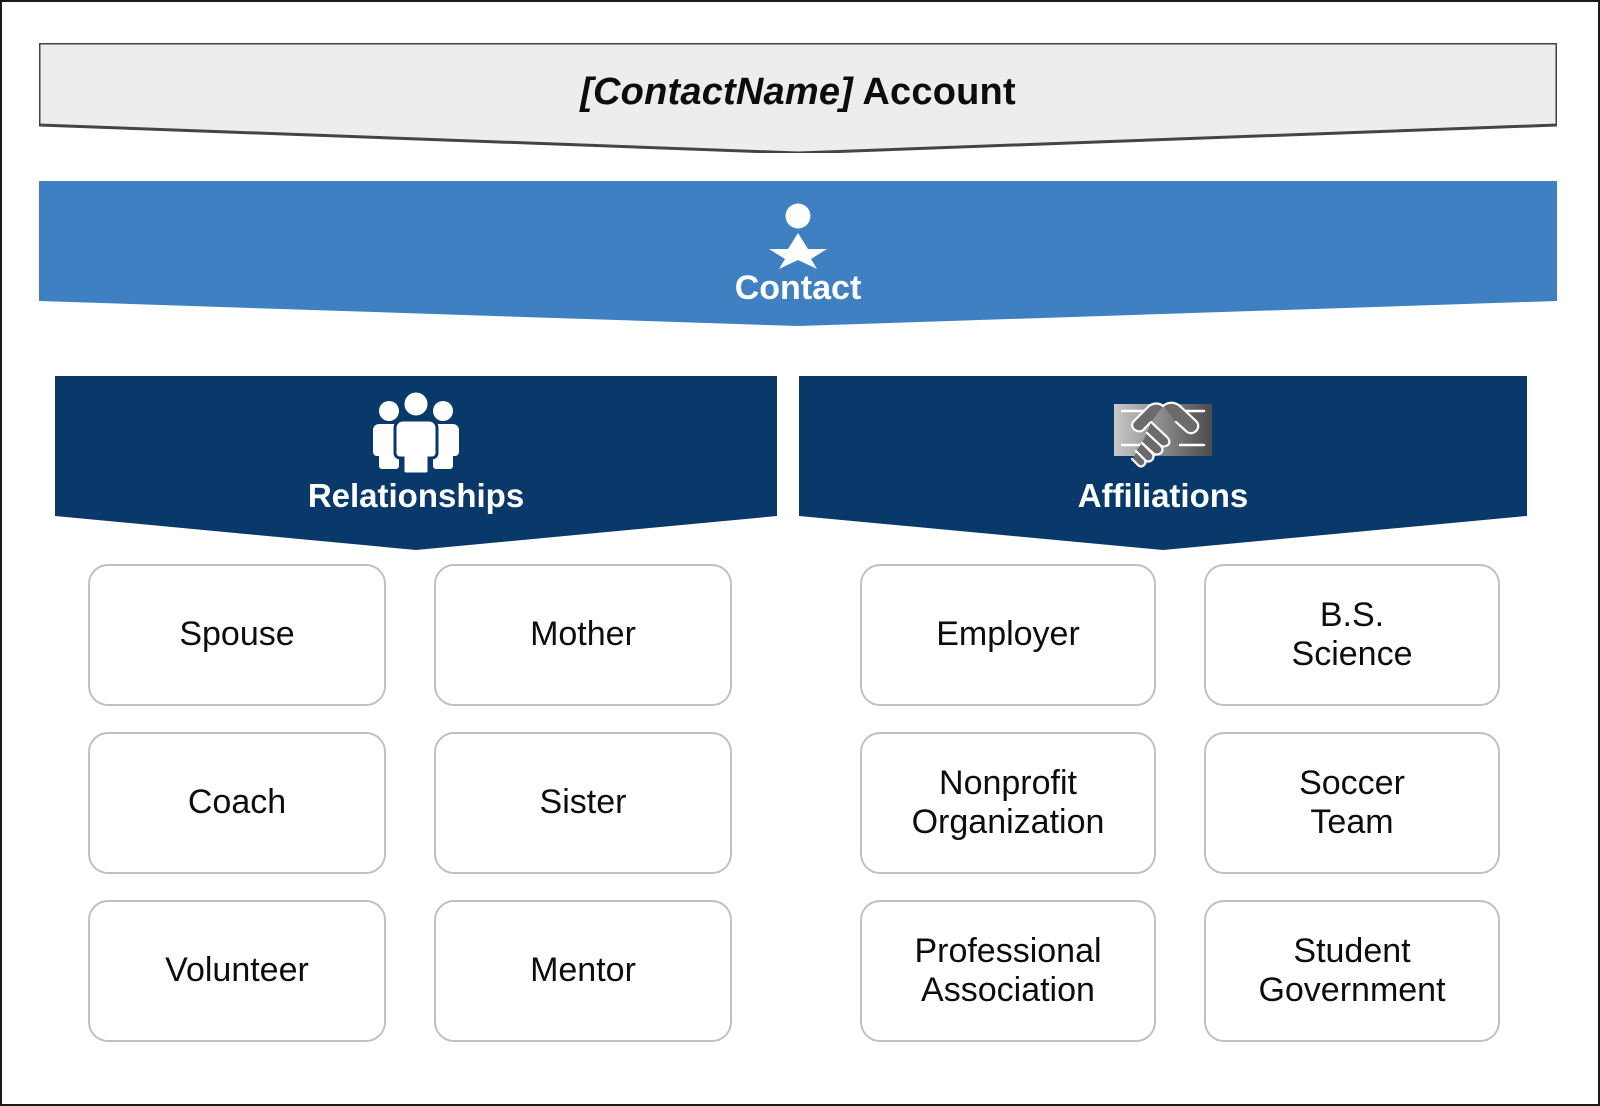 The width and height of the screenshot is (1600, 1106). I want to click on branch-header-affiliations: Affiliations, so click(1163, 463).